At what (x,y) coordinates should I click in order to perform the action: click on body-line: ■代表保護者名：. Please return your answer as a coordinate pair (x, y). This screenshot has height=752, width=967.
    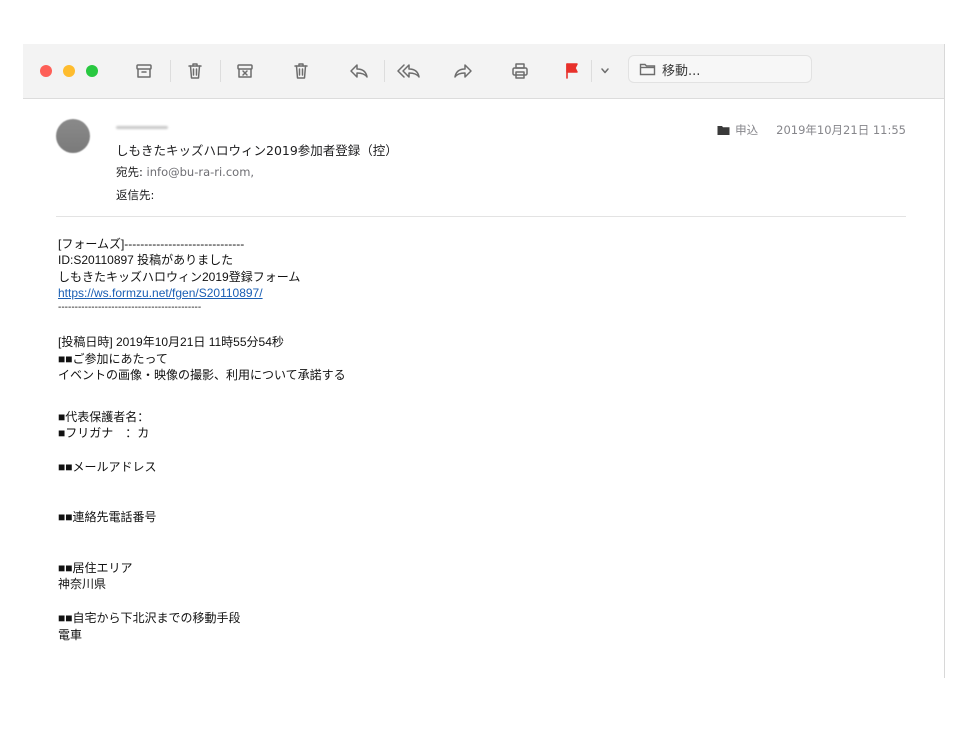
    Looking at the image, I should click on (104, 417).